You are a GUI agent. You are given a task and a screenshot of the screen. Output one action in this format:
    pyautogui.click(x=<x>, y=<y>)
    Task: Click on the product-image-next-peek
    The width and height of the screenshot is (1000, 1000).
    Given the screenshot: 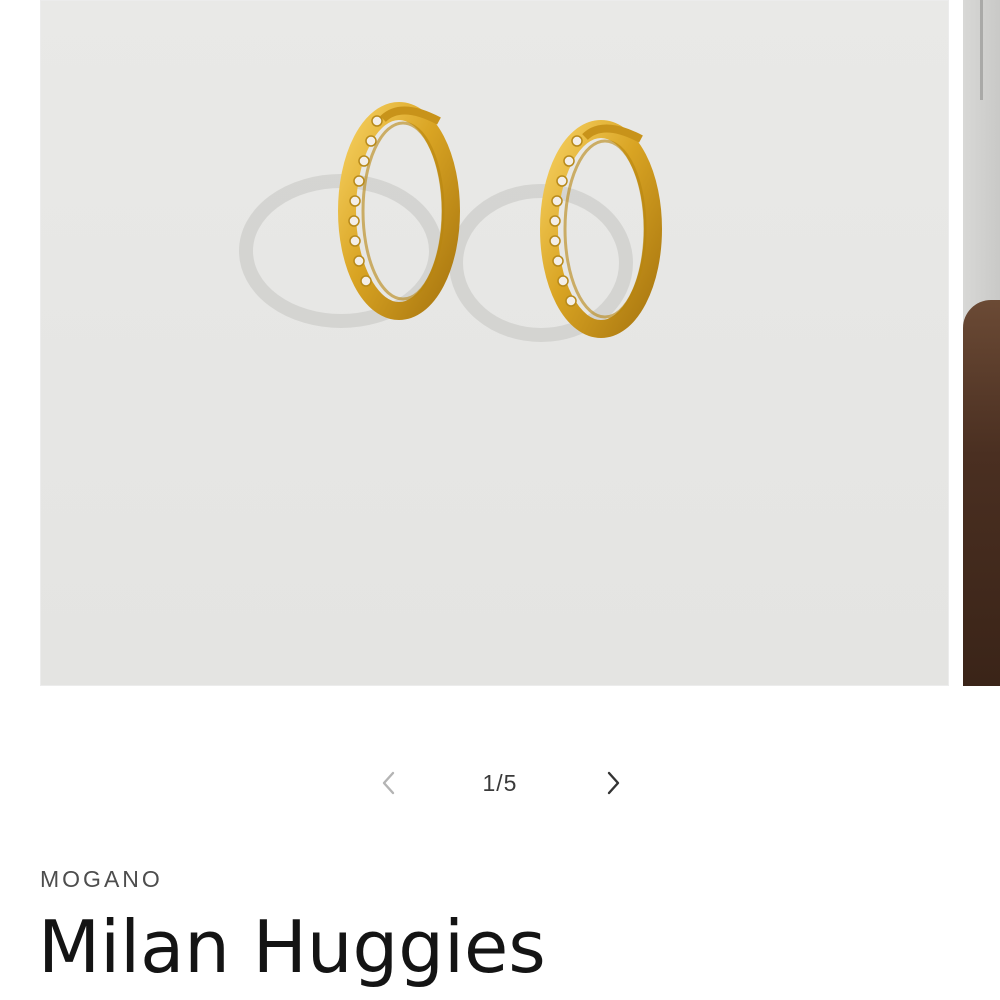 What is the action you would take?
    pyautogui.click(x=981, y=343)
    